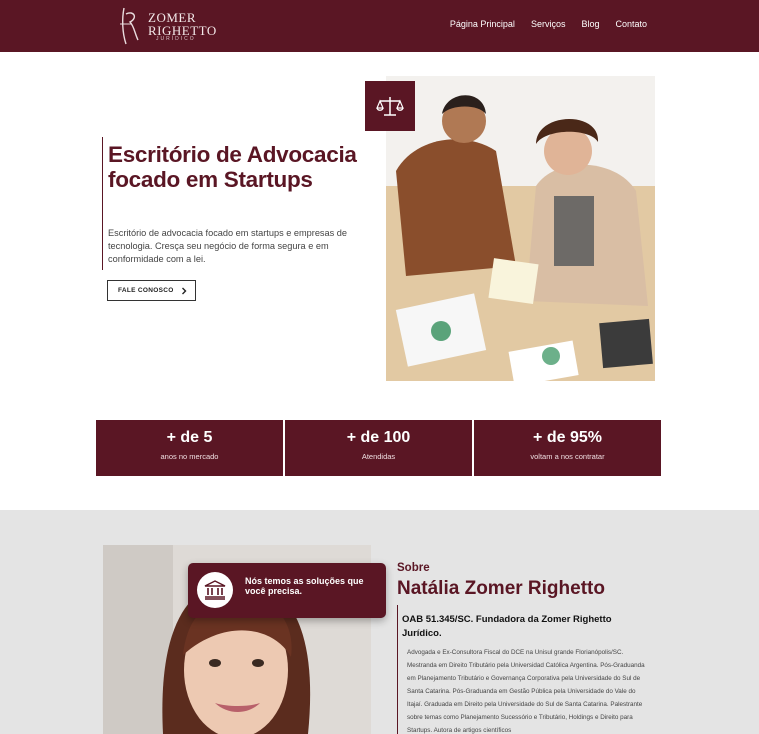 This screenshot has height=734, width=759. I want to click on contact-button: FALE CONOSCO, so click(151, 290).